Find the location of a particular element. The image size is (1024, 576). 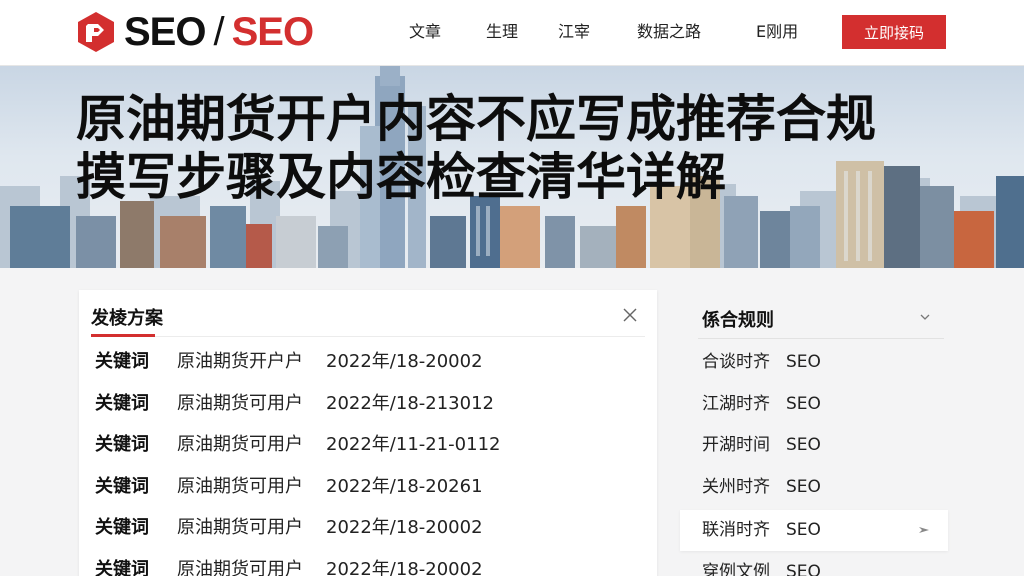

hero-title-line-2: 摸写步骤及内容检查清华详解 is located at coordinates (401, 177).